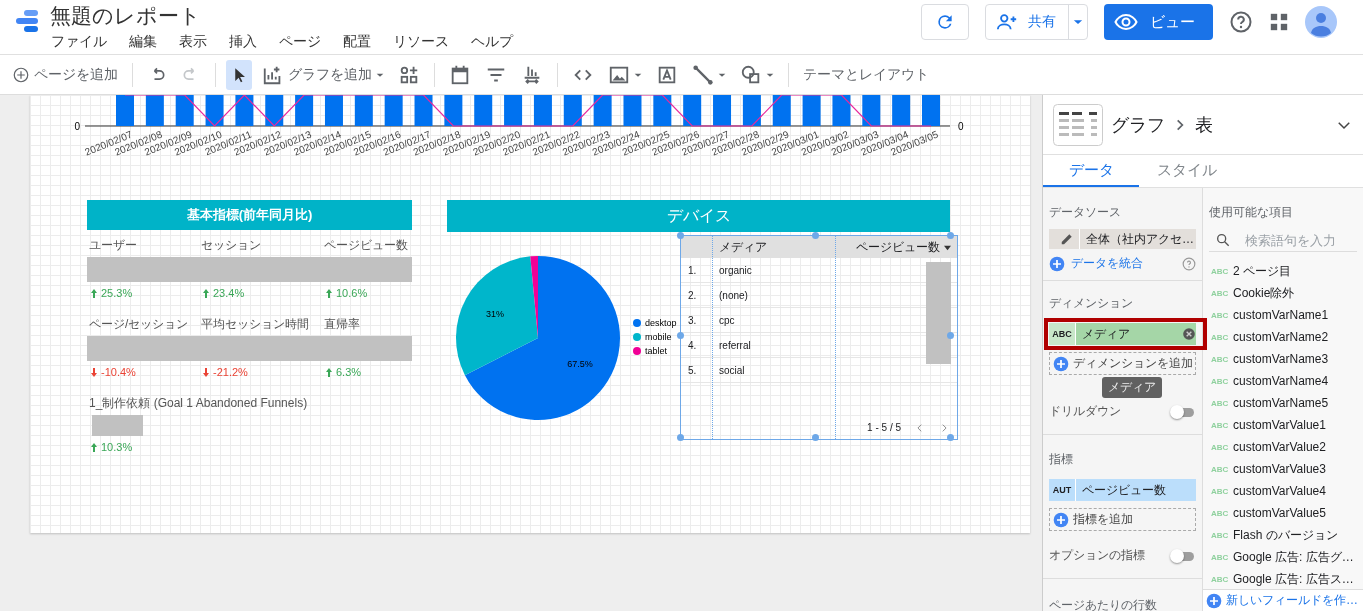 This screenshot has width=1363, height=611. What do you see at coordinates (1138, 125) in the screenshot?
I see `breadcrumb-item: グラフ` at bounding box center [1138, 125].